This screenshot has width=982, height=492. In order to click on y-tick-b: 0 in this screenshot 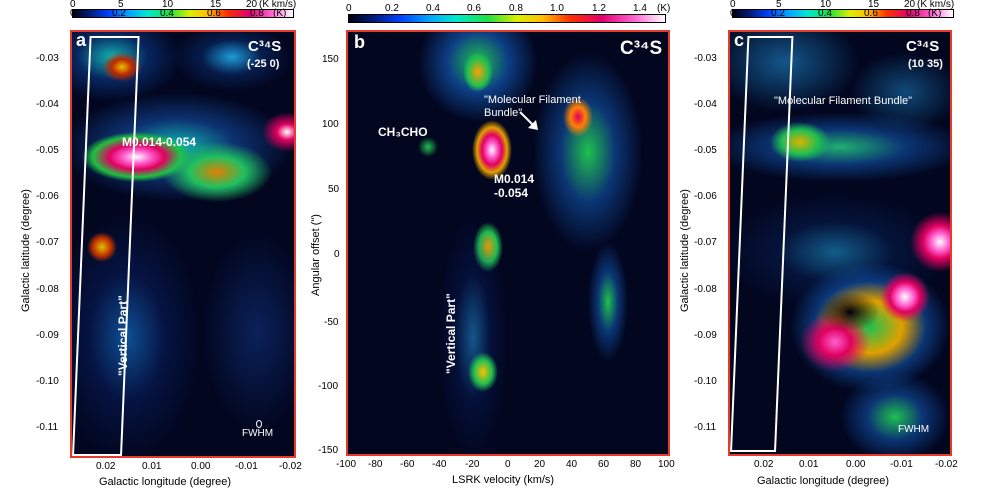, I will do `click(337, 254)`.